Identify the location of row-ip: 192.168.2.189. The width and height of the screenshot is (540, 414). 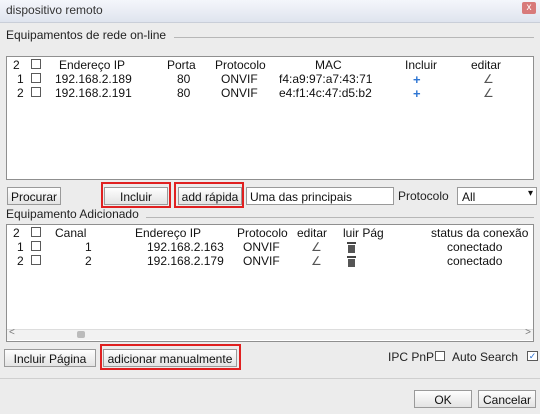
(93, 79).